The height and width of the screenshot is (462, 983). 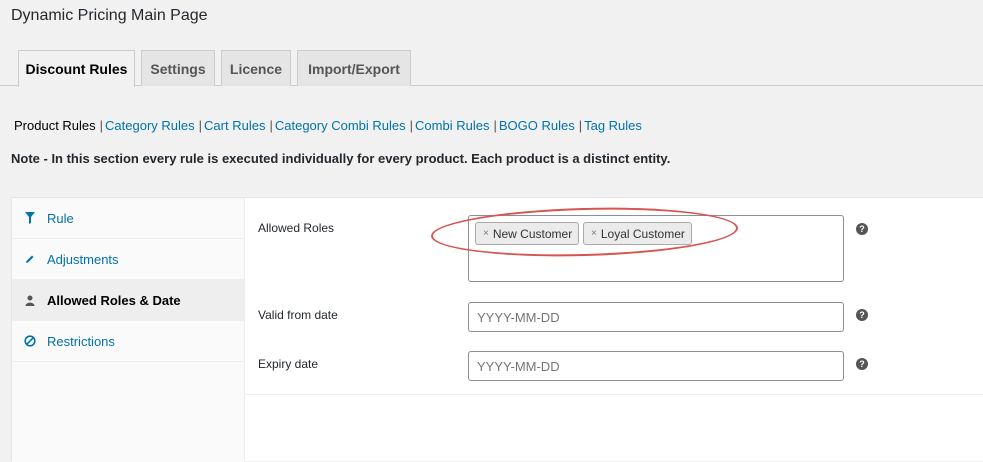 I want to click on tab-import-export: Import/Export, so click(x=354, y=68).